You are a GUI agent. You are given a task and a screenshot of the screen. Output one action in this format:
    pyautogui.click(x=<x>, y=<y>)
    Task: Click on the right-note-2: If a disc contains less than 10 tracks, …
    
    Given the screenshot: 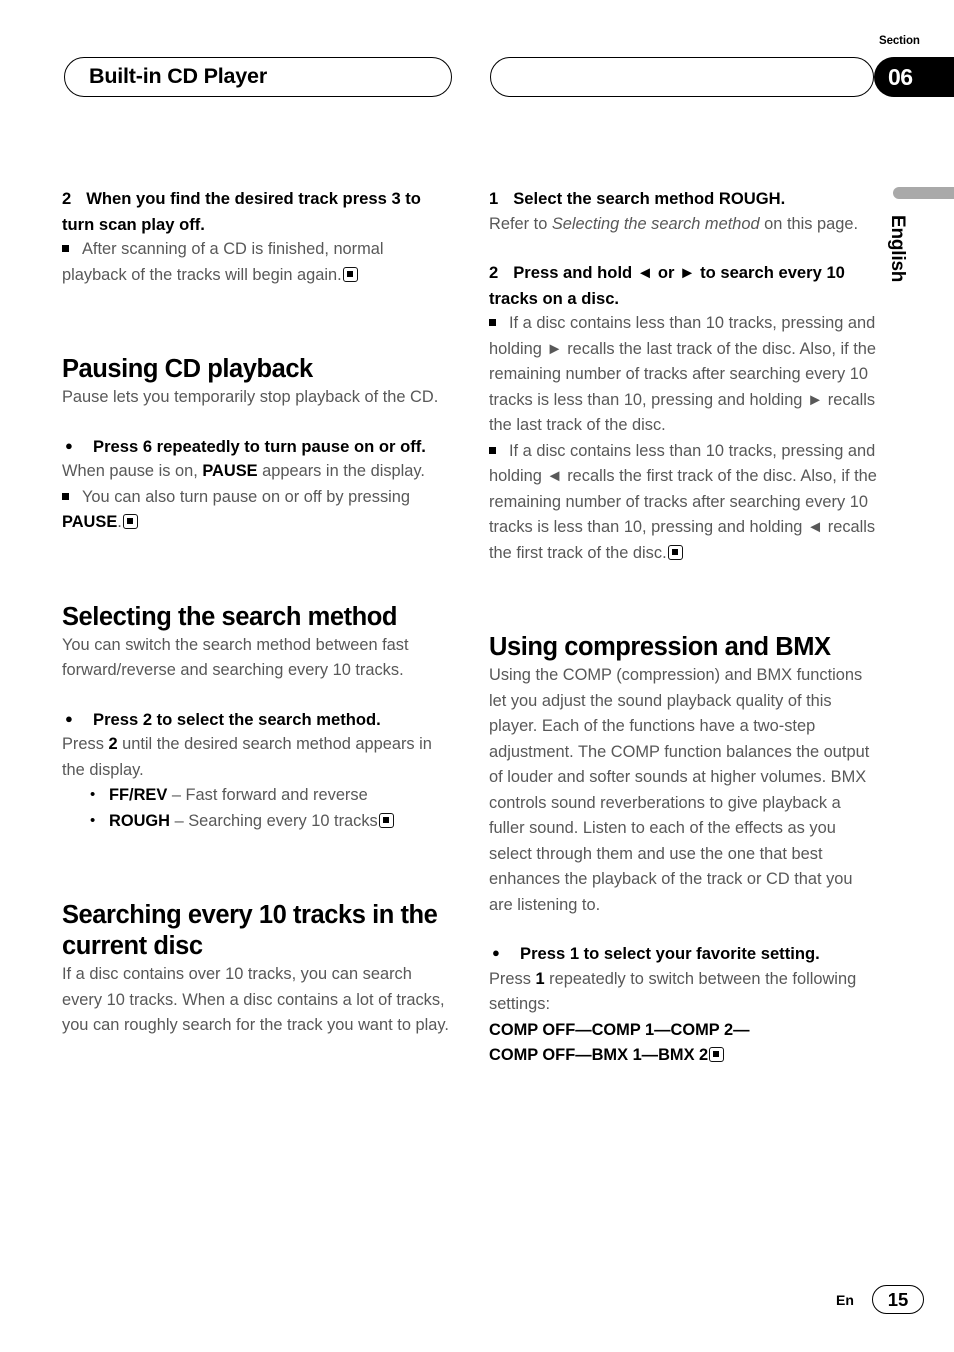 What is the action you would take?
    pyautogui.click(x=683, y=503)
    